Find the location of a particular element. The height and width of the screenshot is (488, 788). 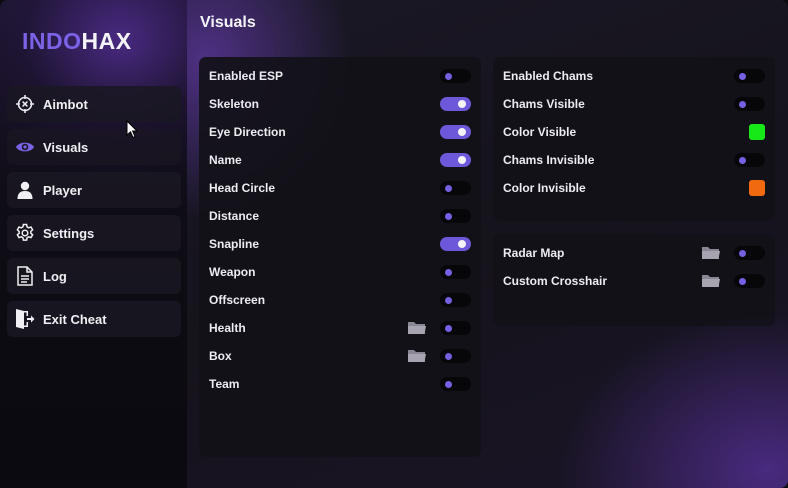

option-row-skeleton: Skeleton is located at coordinates (340, 104).